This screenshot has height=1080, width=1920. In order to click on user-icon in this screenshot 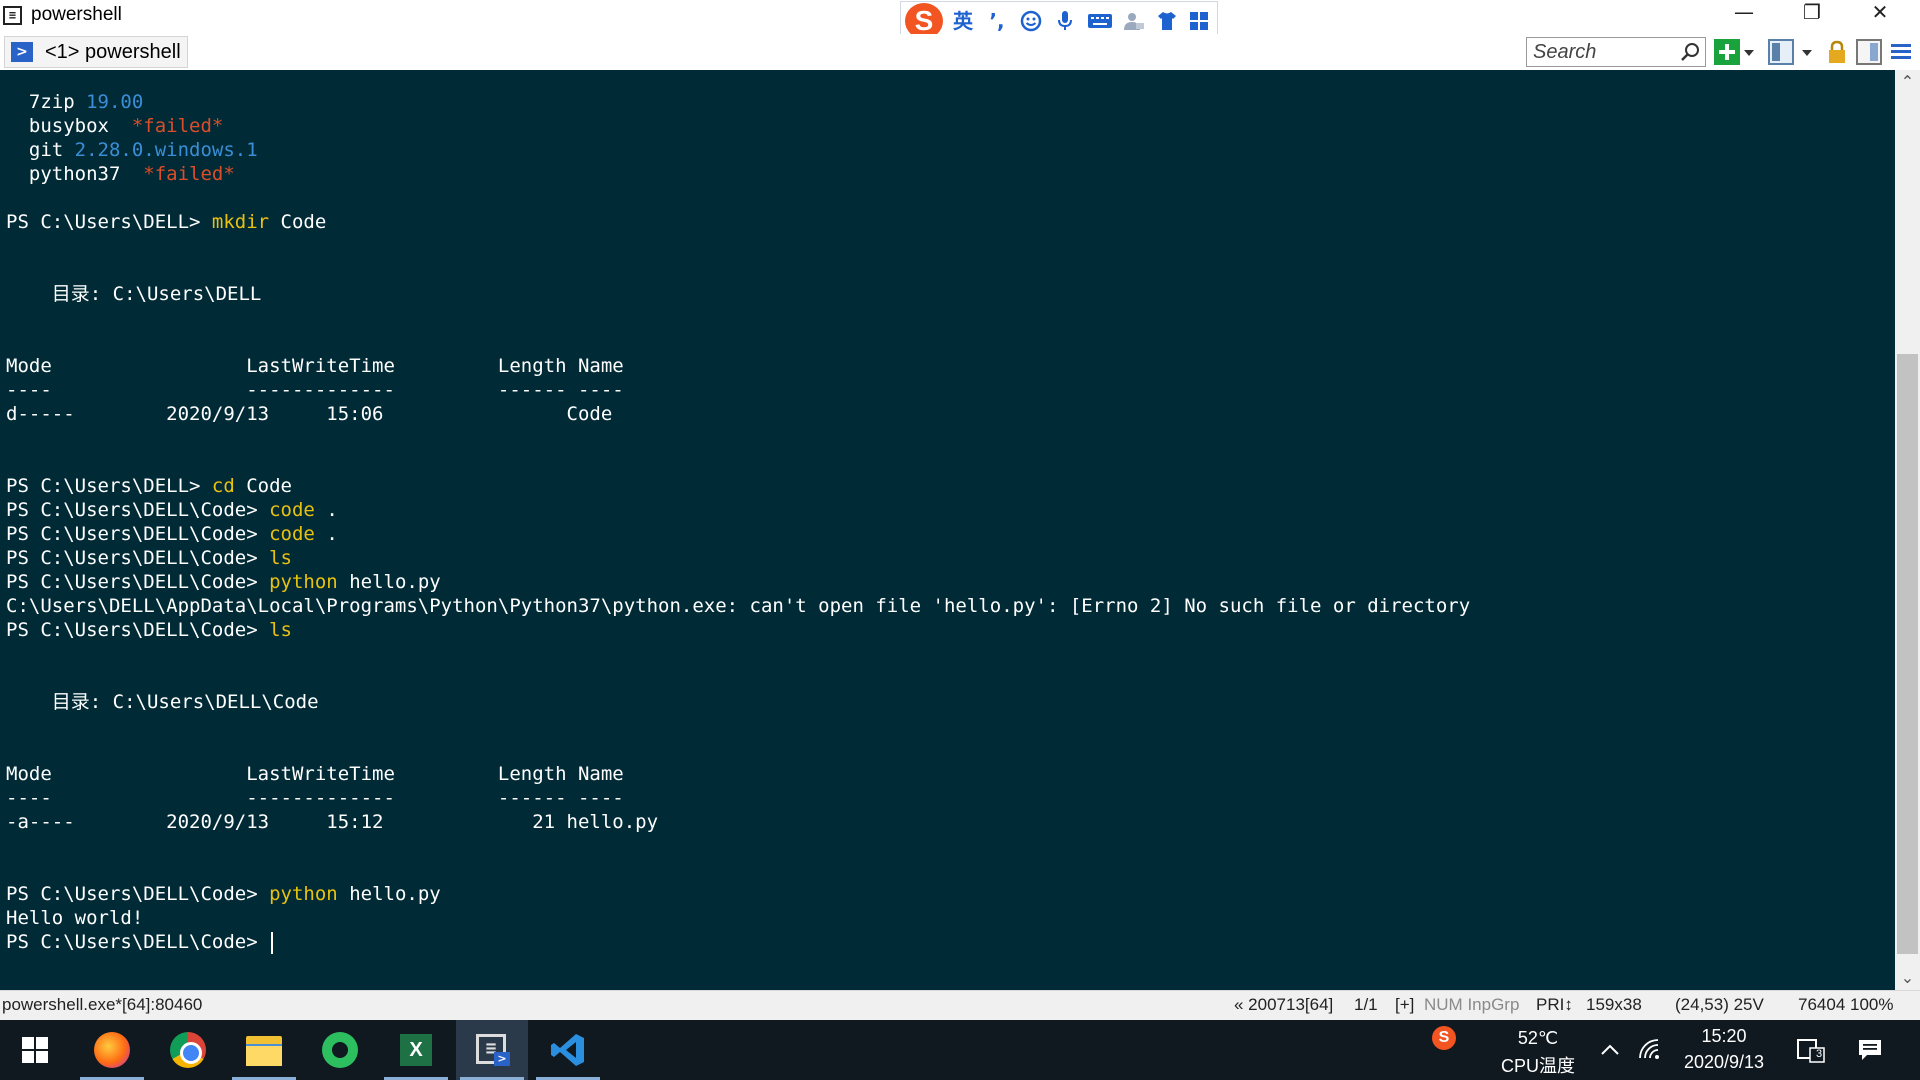, I will do `click(1133, 21)`.